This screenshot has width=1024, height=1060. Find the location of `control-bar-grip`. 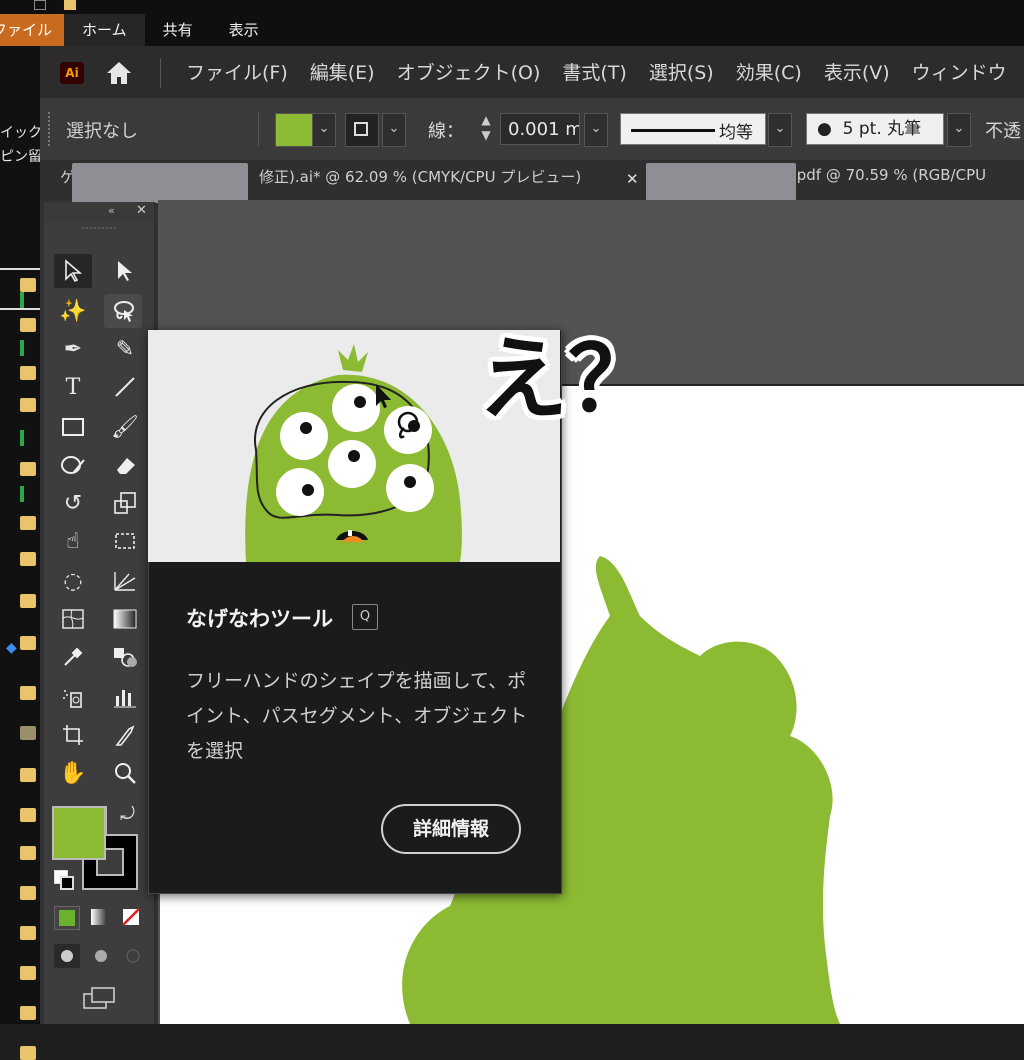

control-bar-grip is located at coordinates (51, 129).